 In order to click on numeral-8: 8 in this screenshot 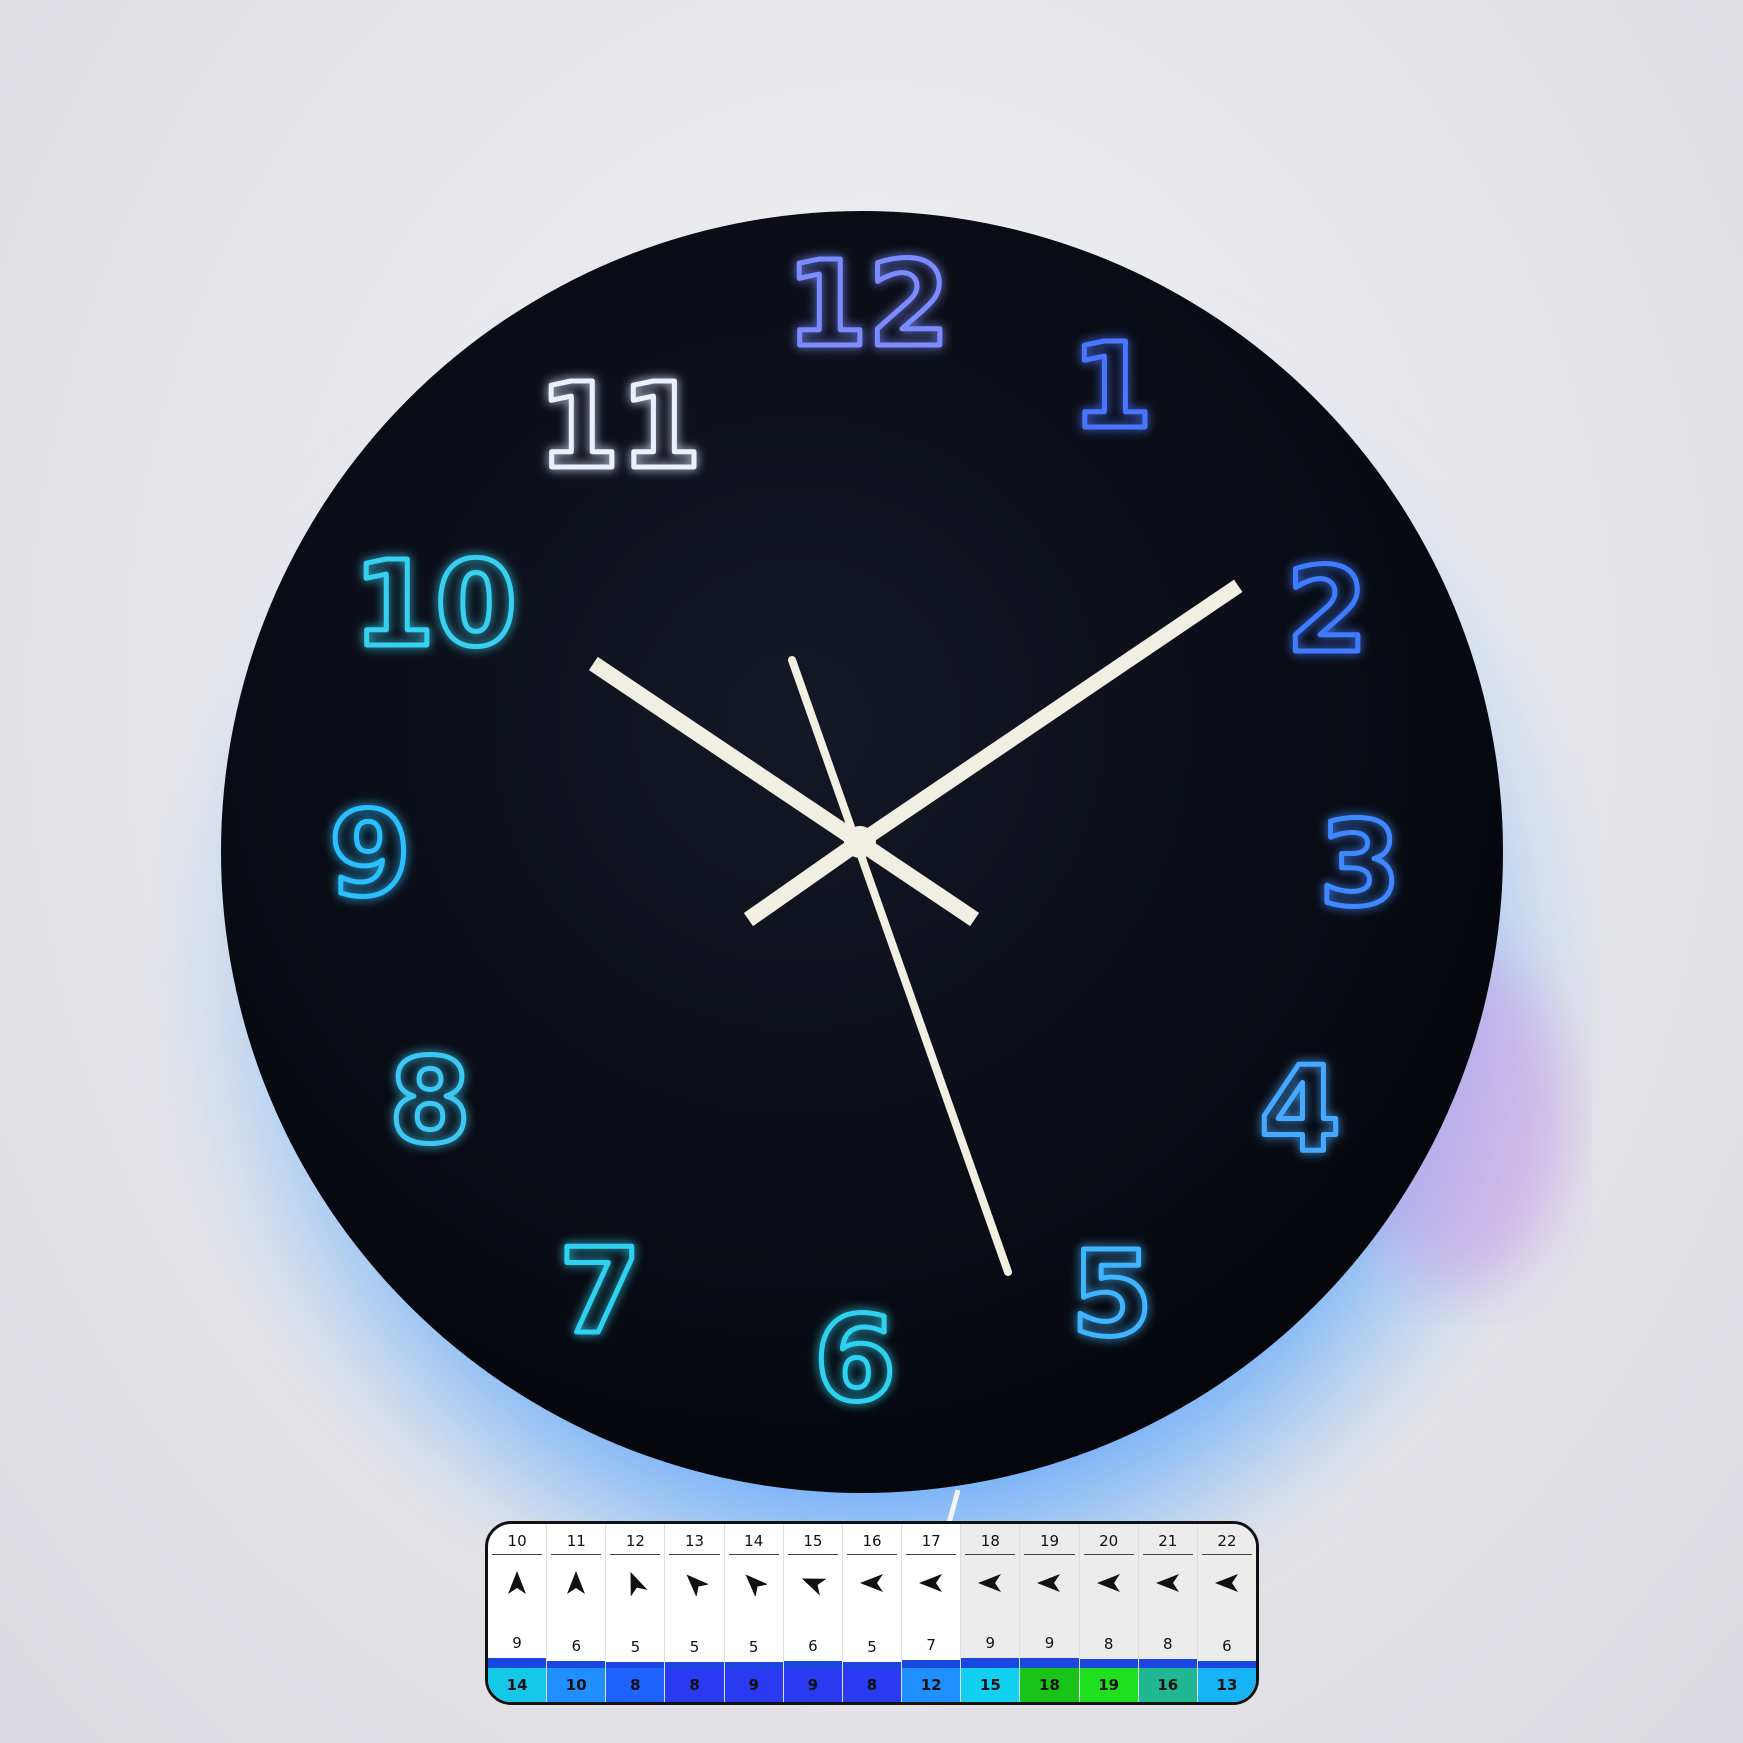, I will do `click(430, 1101)`.